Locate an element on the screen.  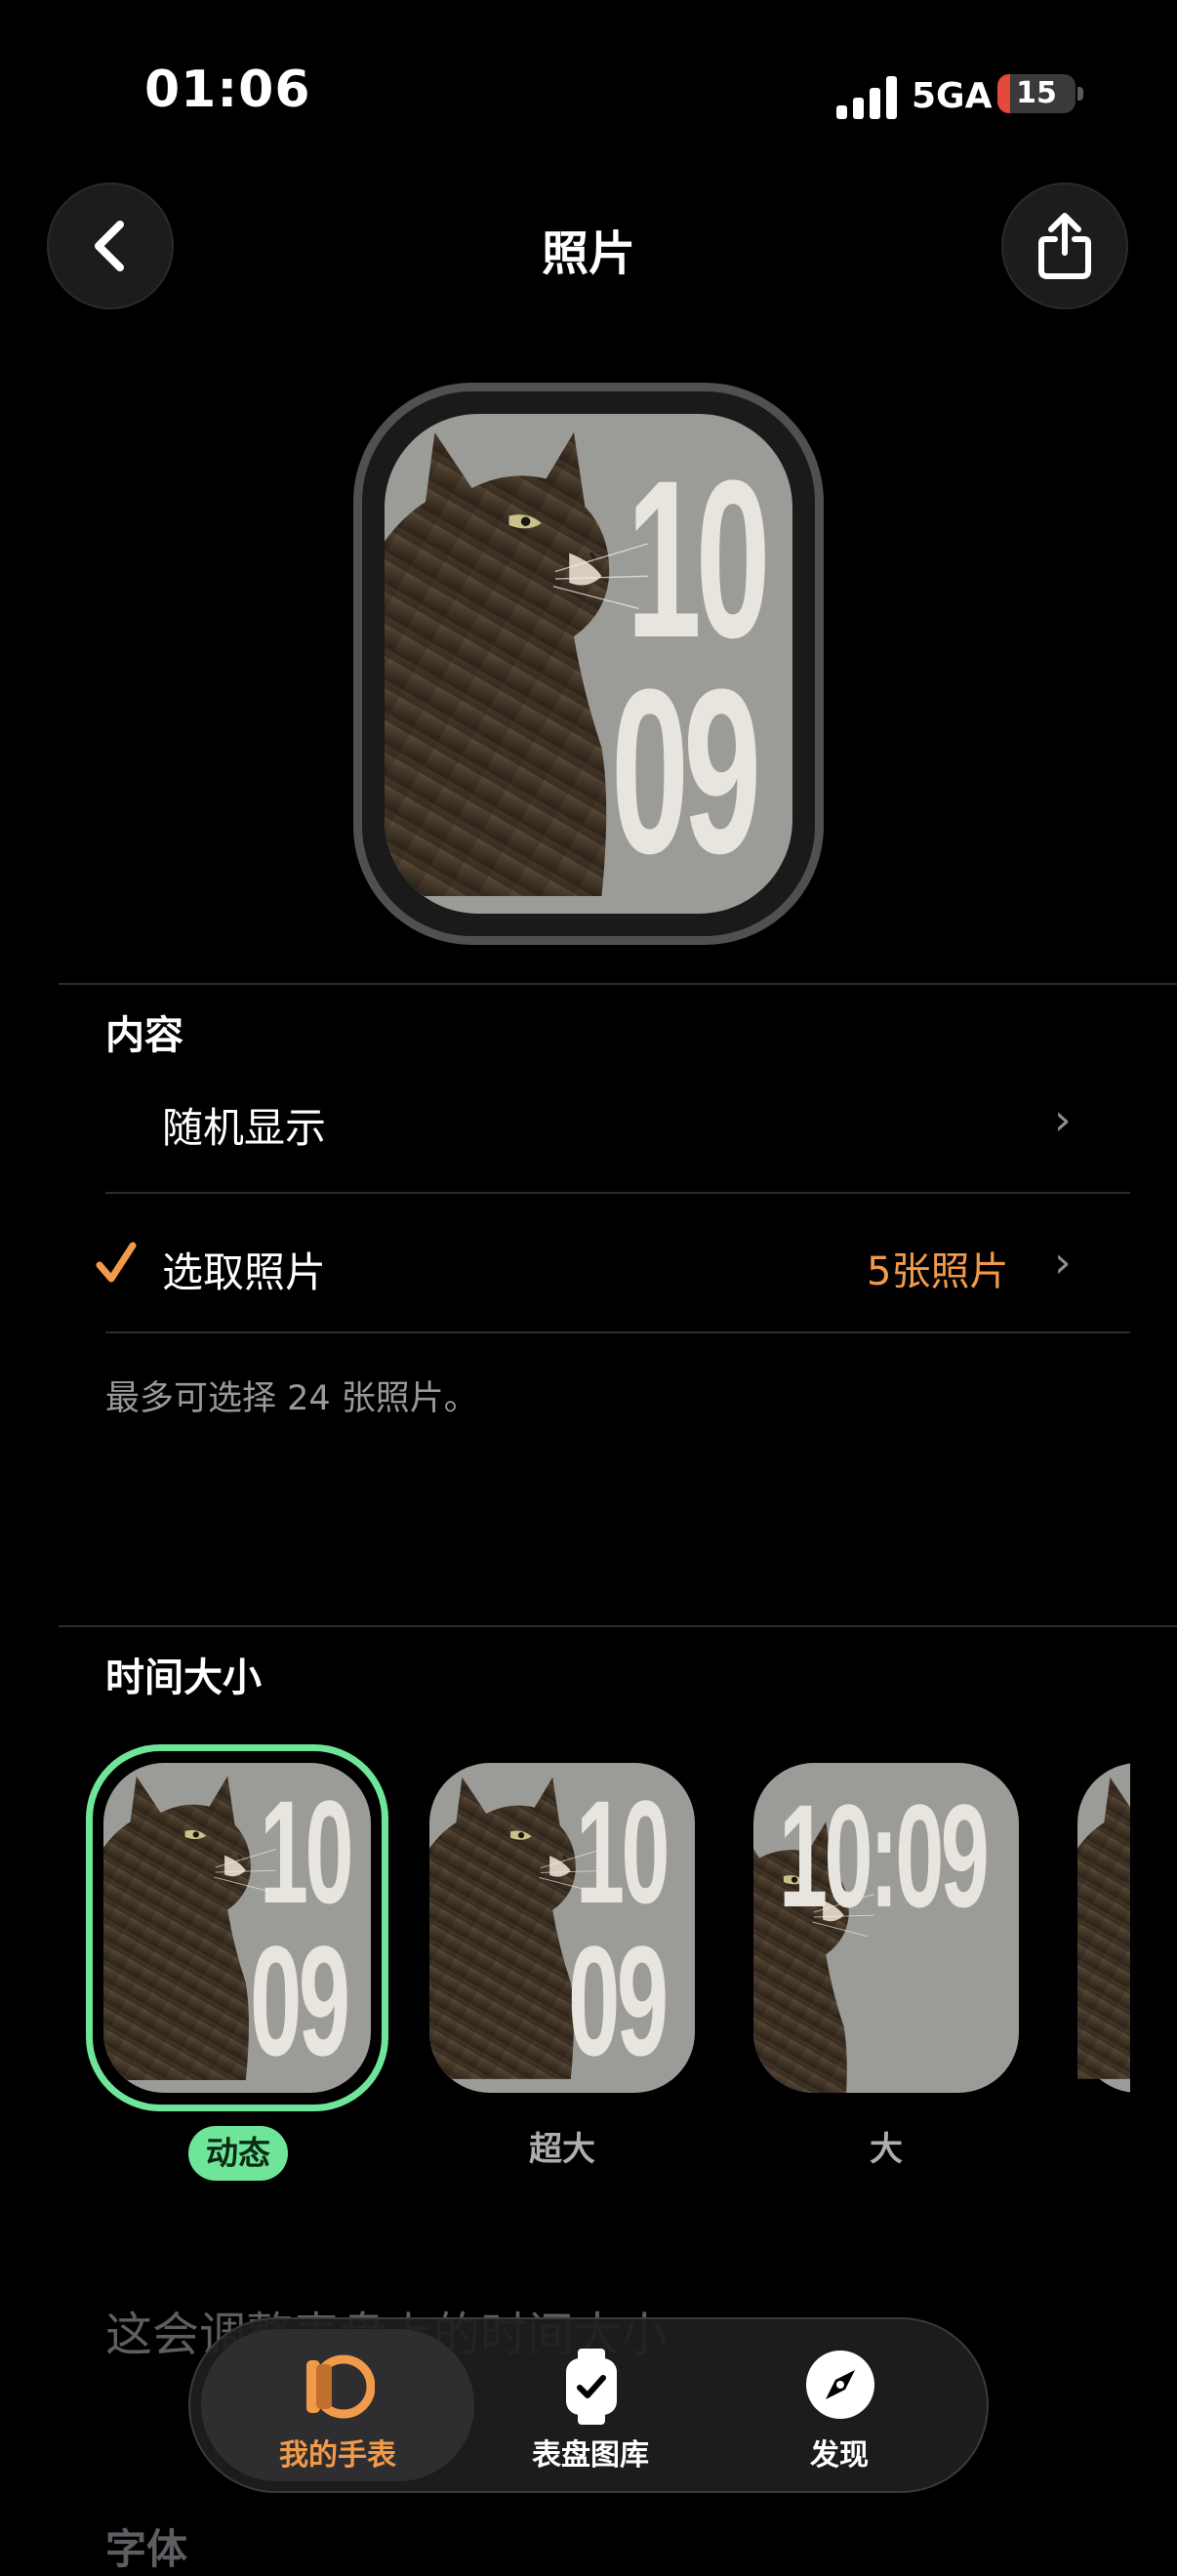
watch-face-preview: 10 09 is located at coordinates (588, 664).